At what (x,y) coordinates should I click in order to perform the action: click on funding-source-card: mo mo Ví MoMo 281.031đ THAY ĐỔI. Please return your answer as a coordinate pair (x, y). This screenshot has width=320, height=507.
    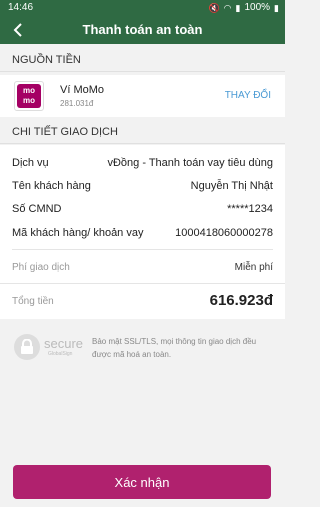
    Looking at the image, I should click on (142, 96).